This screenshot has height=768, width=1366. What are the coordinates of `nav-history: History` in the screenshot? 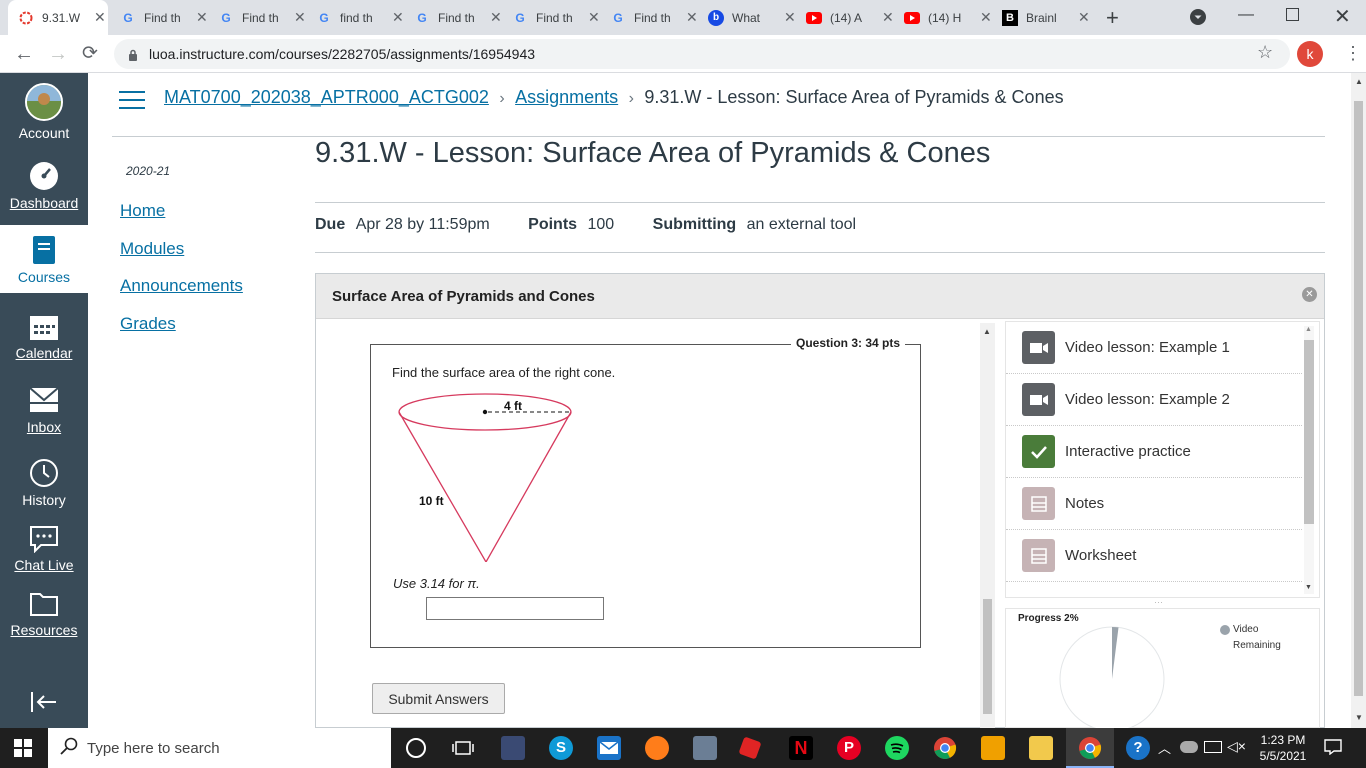 It's located at (44, 483).